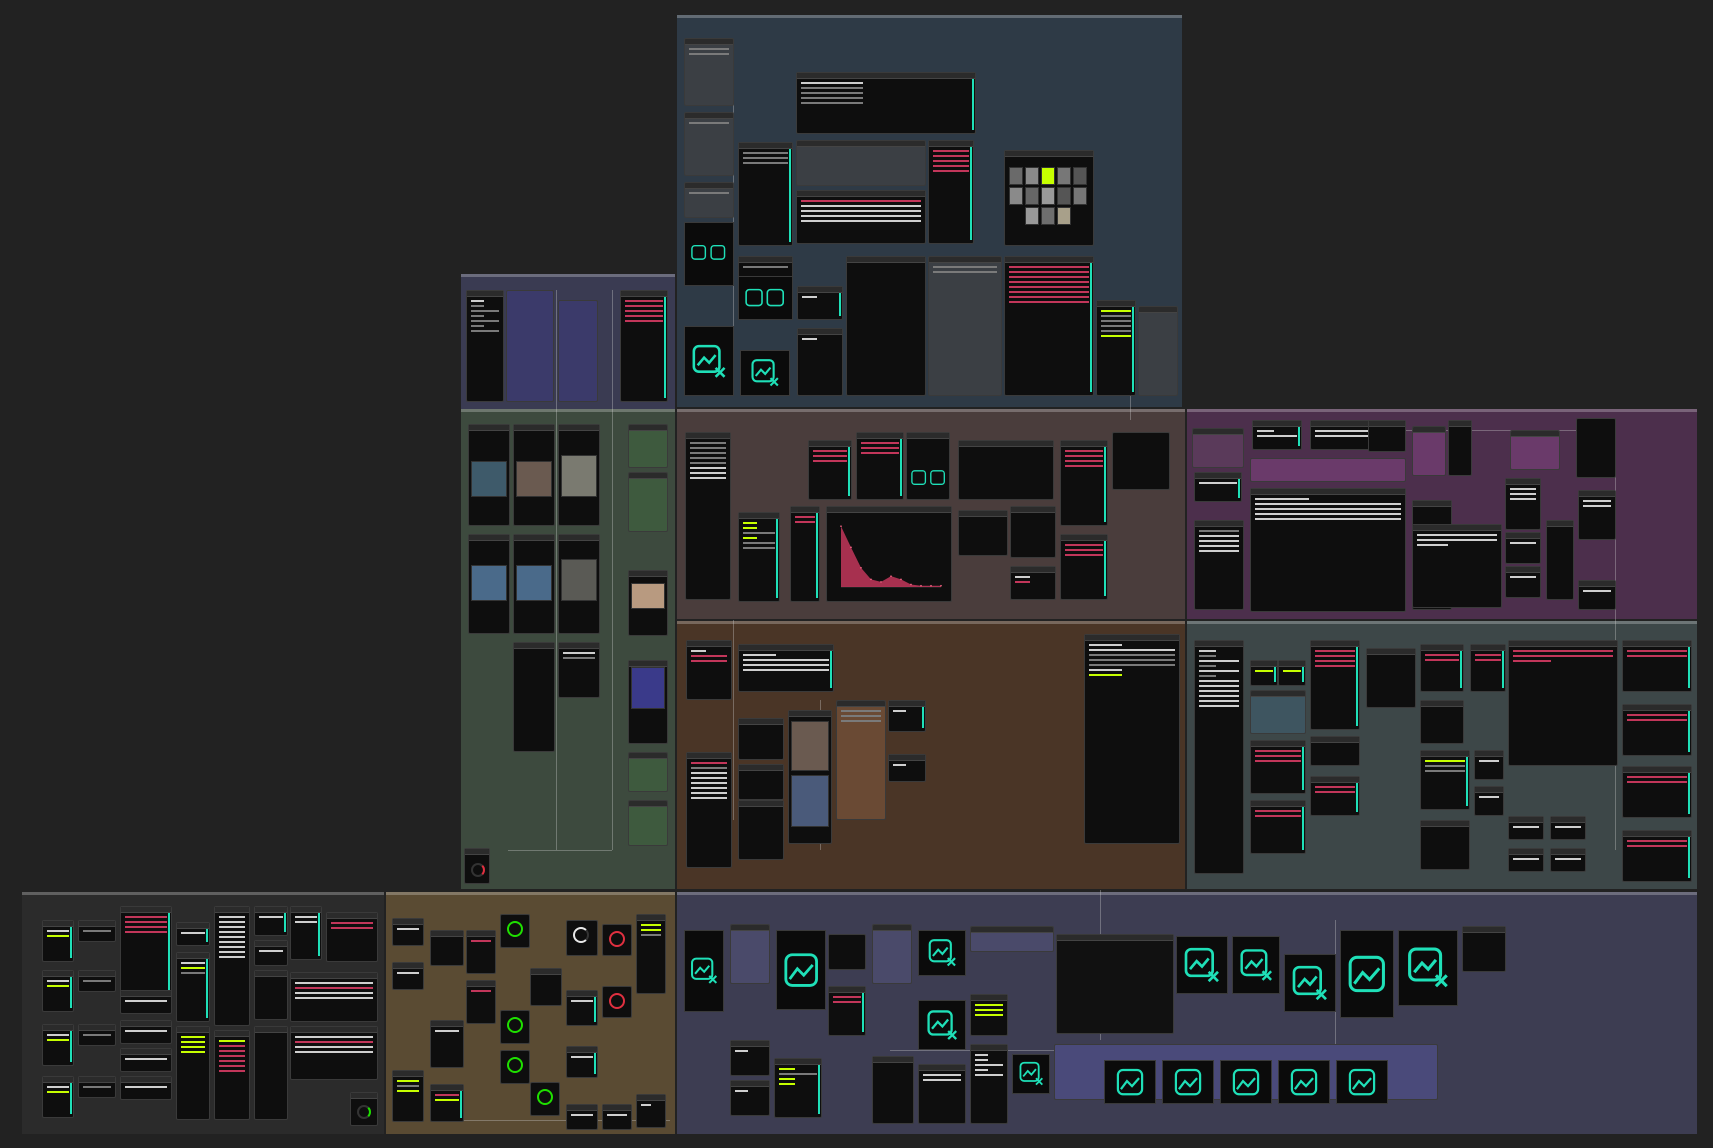 This screenshot has height=1148, width=1713. I want to click on settings-node, so click(861, 163).